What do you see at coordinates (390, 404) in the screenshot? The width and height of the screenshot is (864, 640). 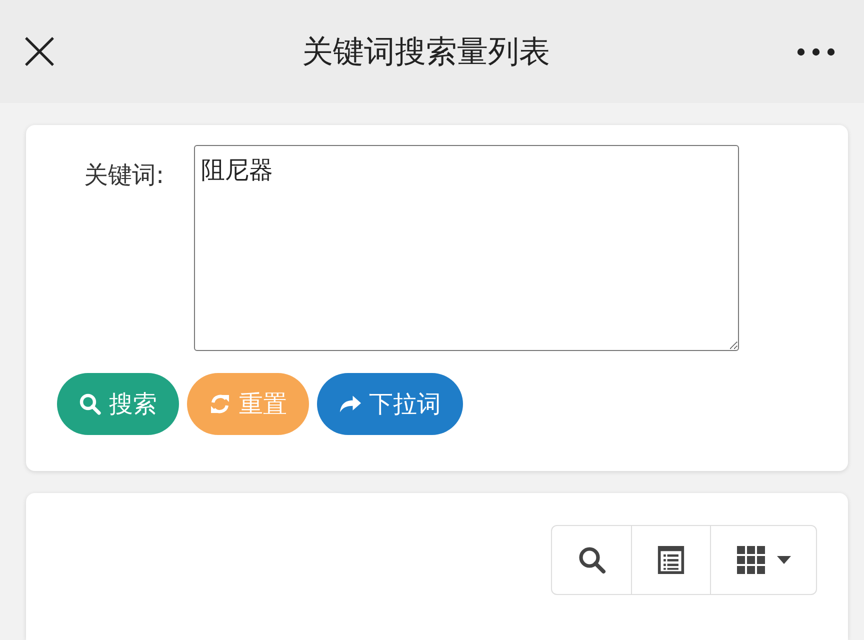 I see `dropdown-words-button: 下拉词` at bounding box center [390, 404].